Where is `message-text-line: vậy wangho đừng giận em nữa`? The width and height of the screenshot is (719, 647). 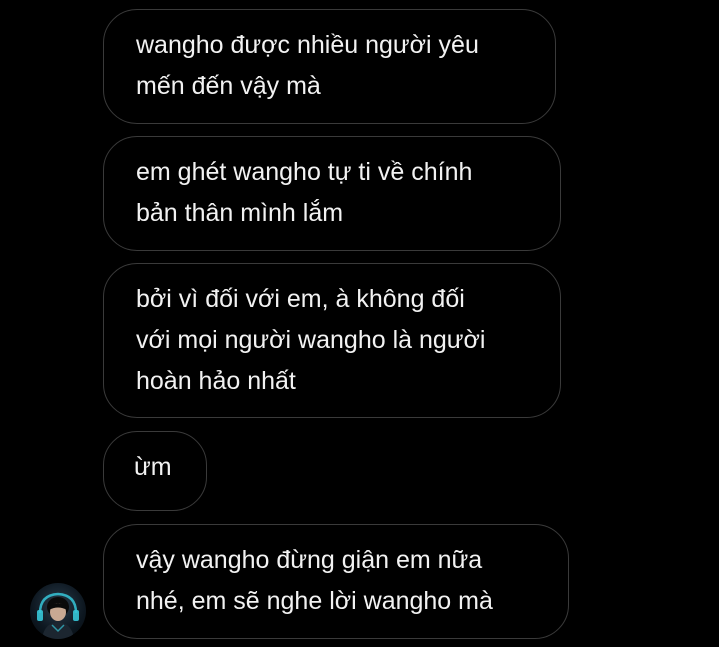 message-text-line: vậy wangho đừng giận em nữa is located at coordinates (309, 560).